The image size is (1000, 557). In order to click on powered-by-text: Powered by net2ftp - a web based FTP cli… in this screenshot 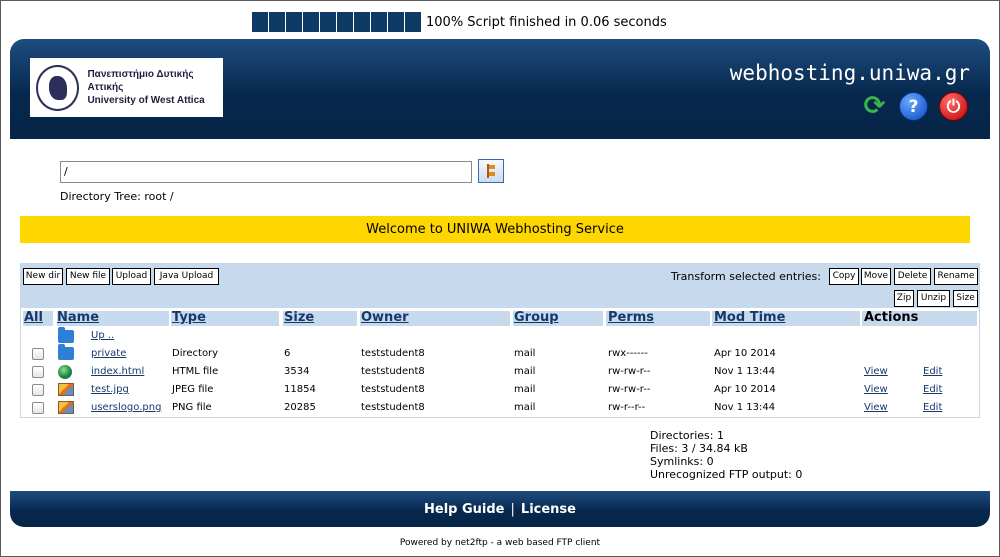, I will do `click(500, 543)`.